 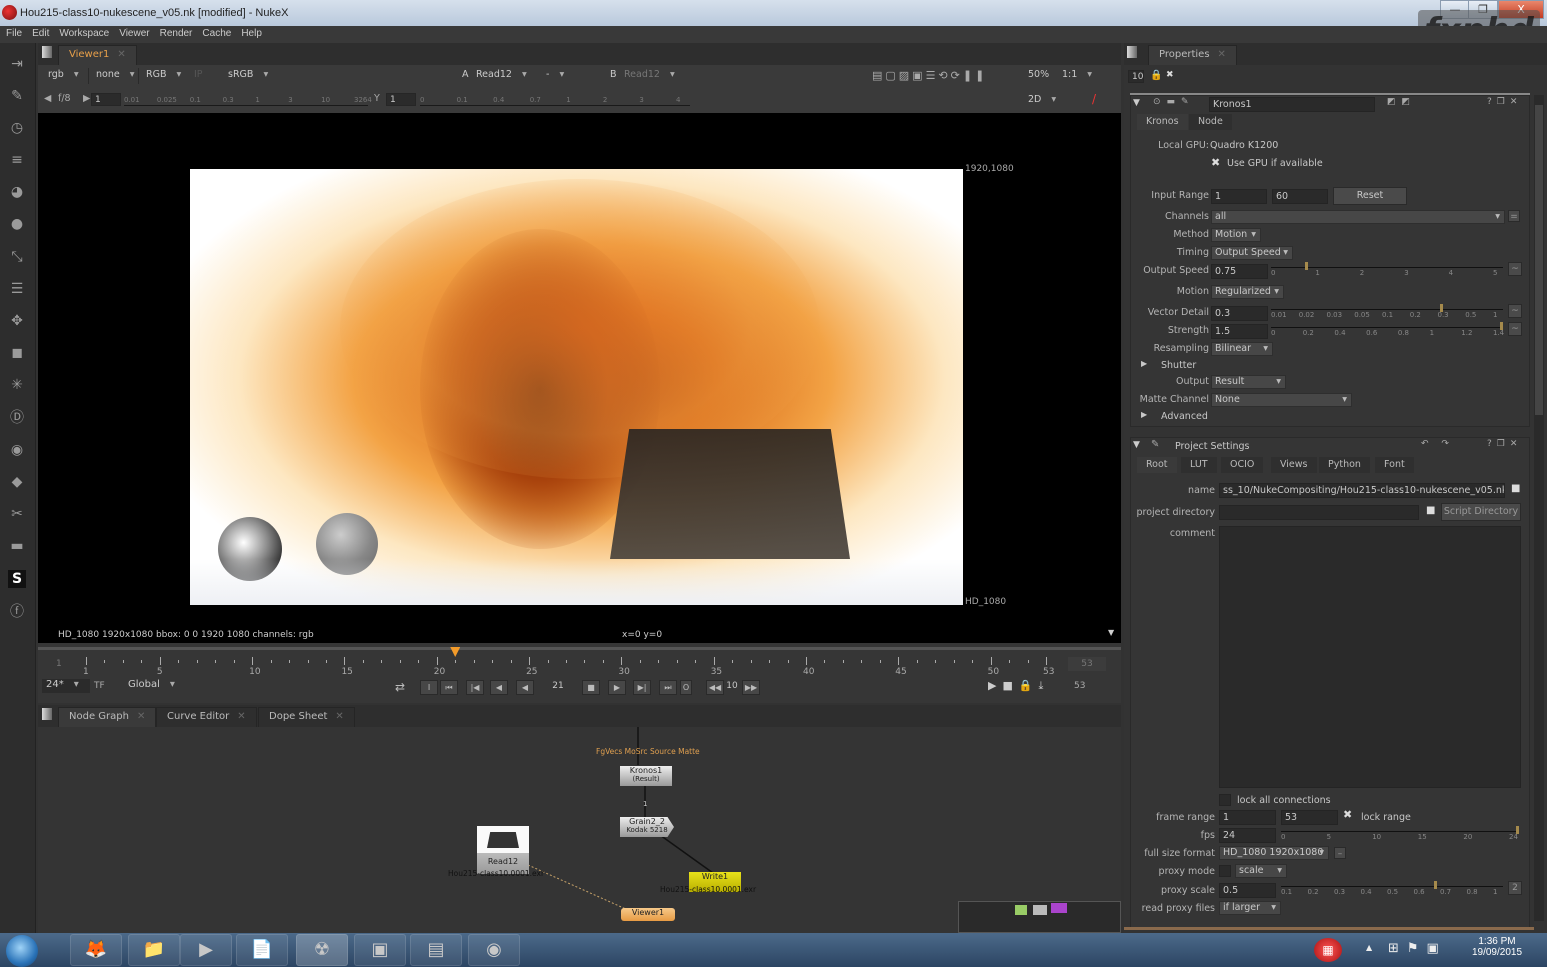 What do you see at coordinates (17, 64) in the screenshot?
I see `image-icon: ⇥` at bounding box center [17, 64].